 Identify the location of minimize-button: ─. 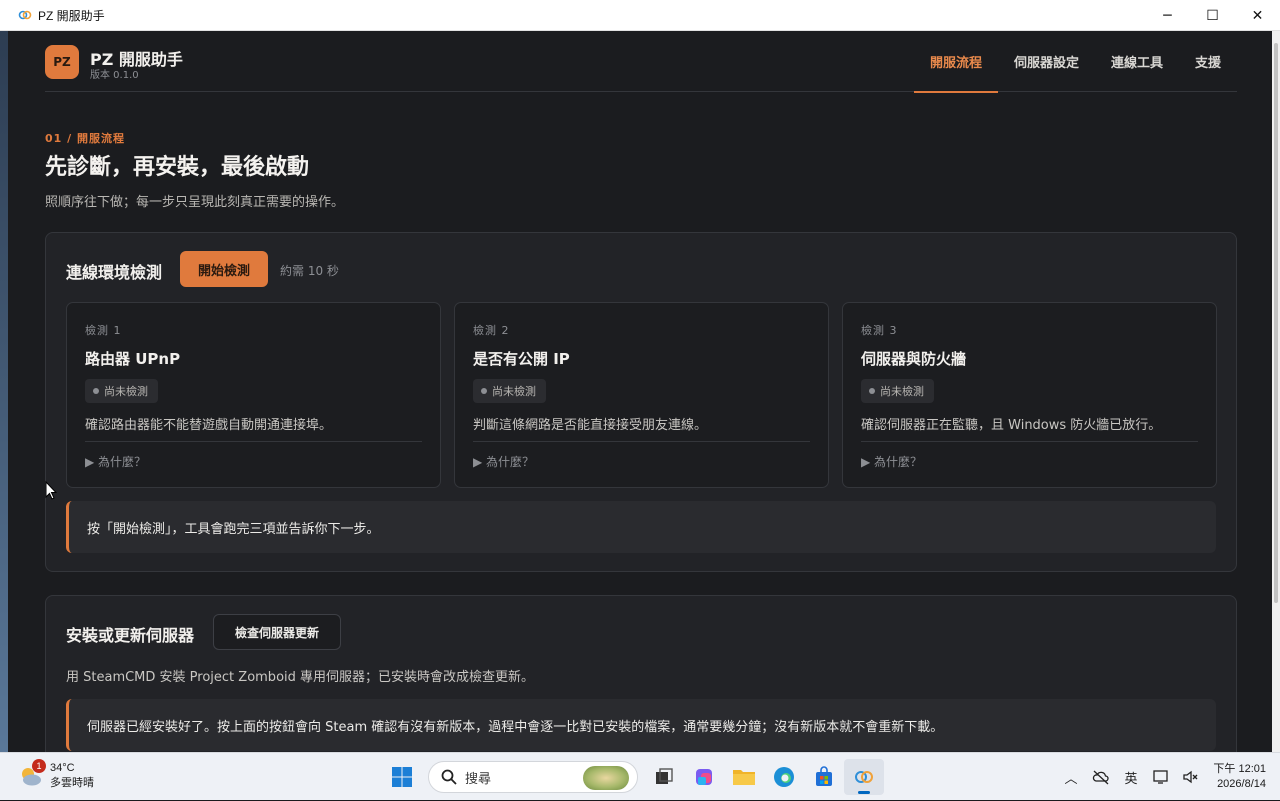
(1167, 15).